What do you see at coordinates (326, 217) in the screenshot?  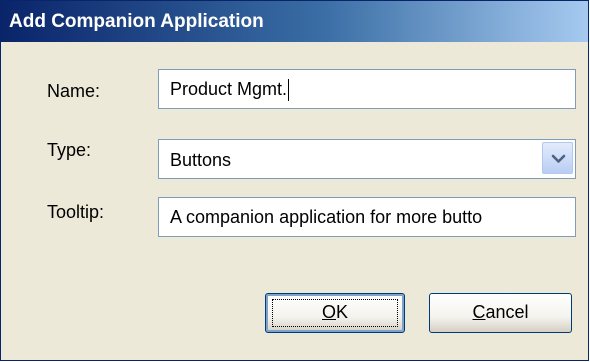 I see `tooltip-input-value: A companion application for more butto` at bounding box center [326, 217].